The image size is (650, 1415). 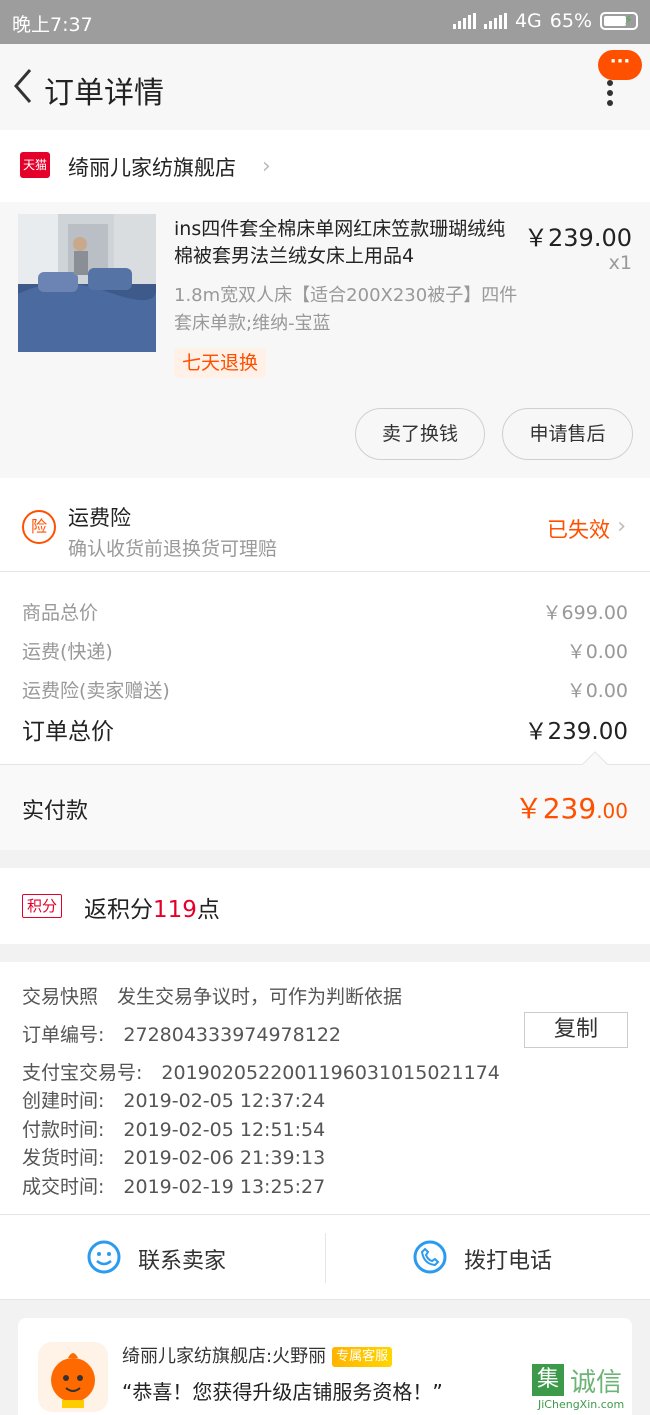 I want to click on watermark-logo: 集 诚信 JiChengXin.com, so click(x=588, y=1387).